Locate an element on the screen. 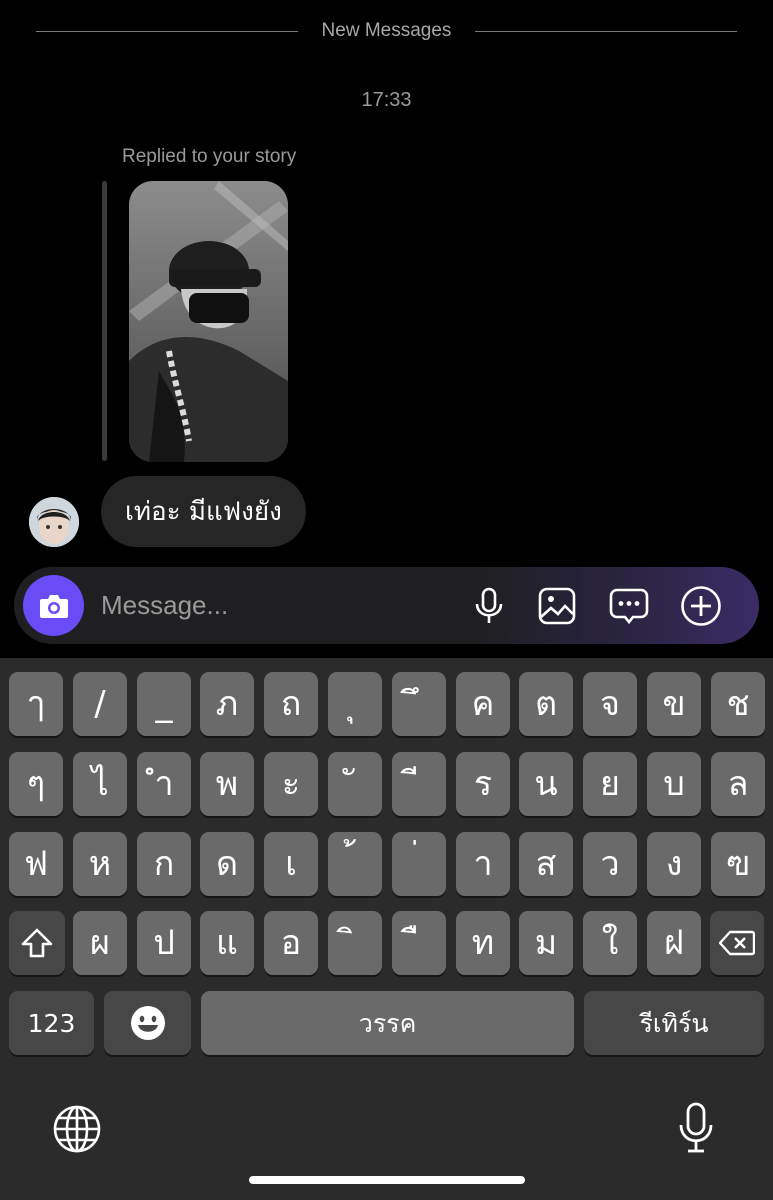  key-3-5: เ is located at coordinates (291, 864).